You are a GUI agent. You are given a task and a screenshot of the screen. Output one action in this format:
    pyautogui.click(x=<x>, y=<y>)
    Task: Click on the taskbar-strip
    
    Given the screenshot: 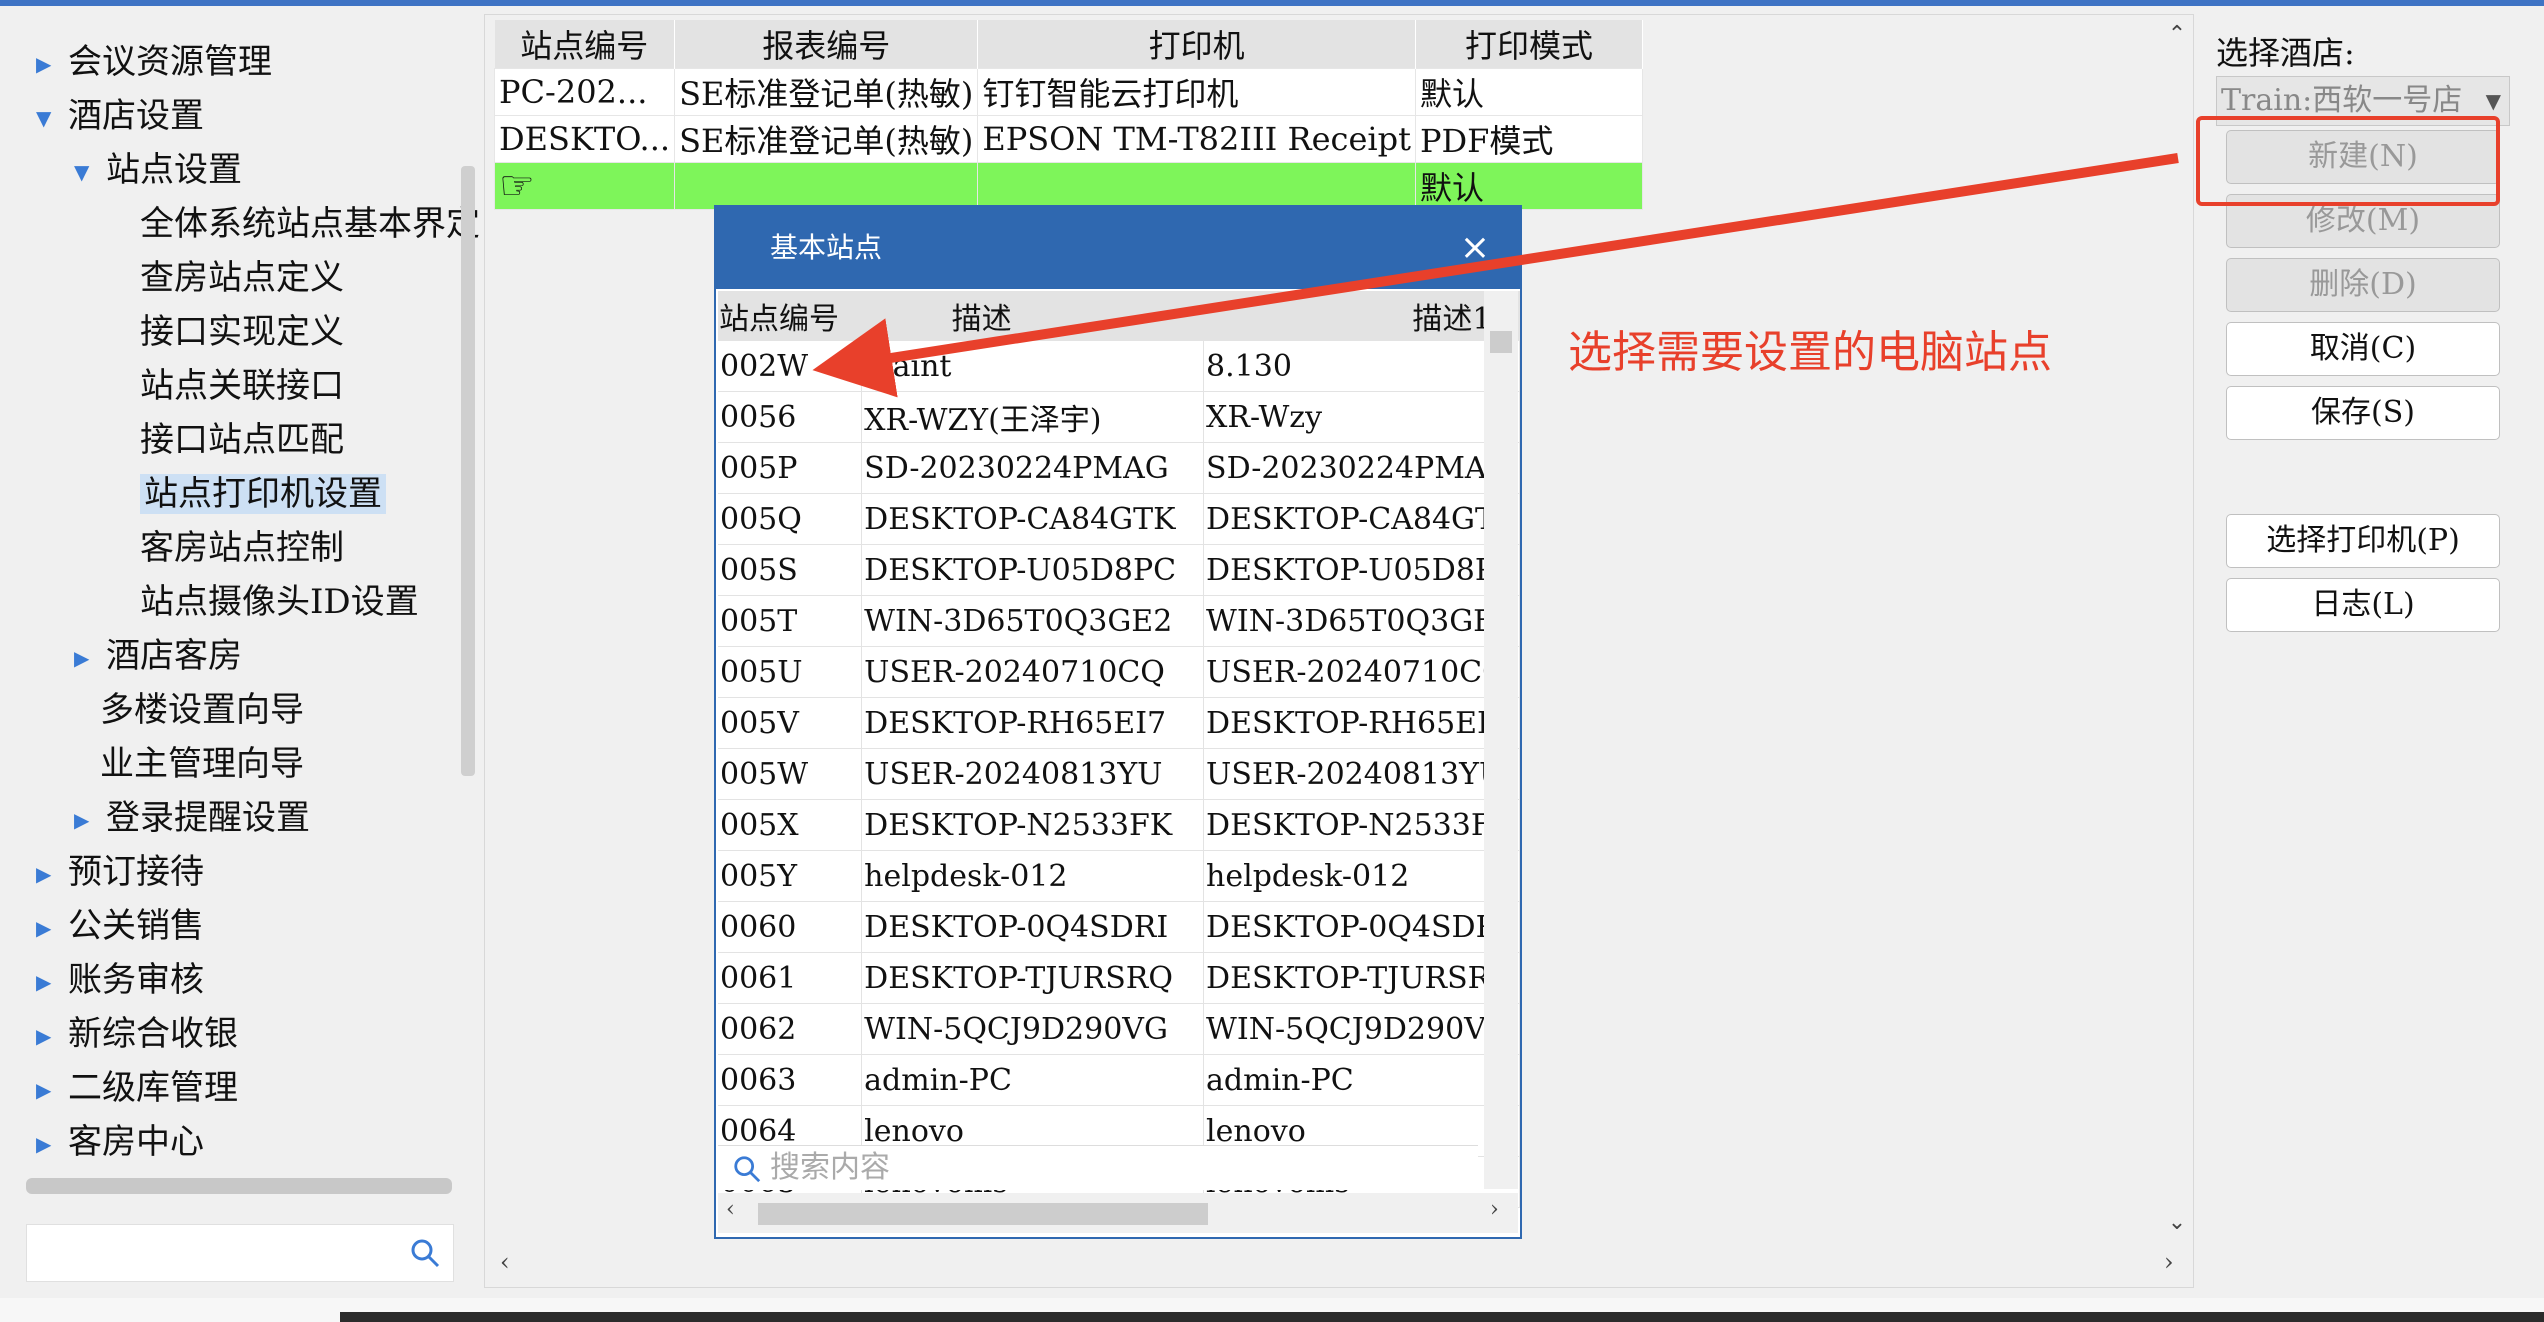 What is the action you would take?
    pyautogui.click(x=1272, y=1310)
    